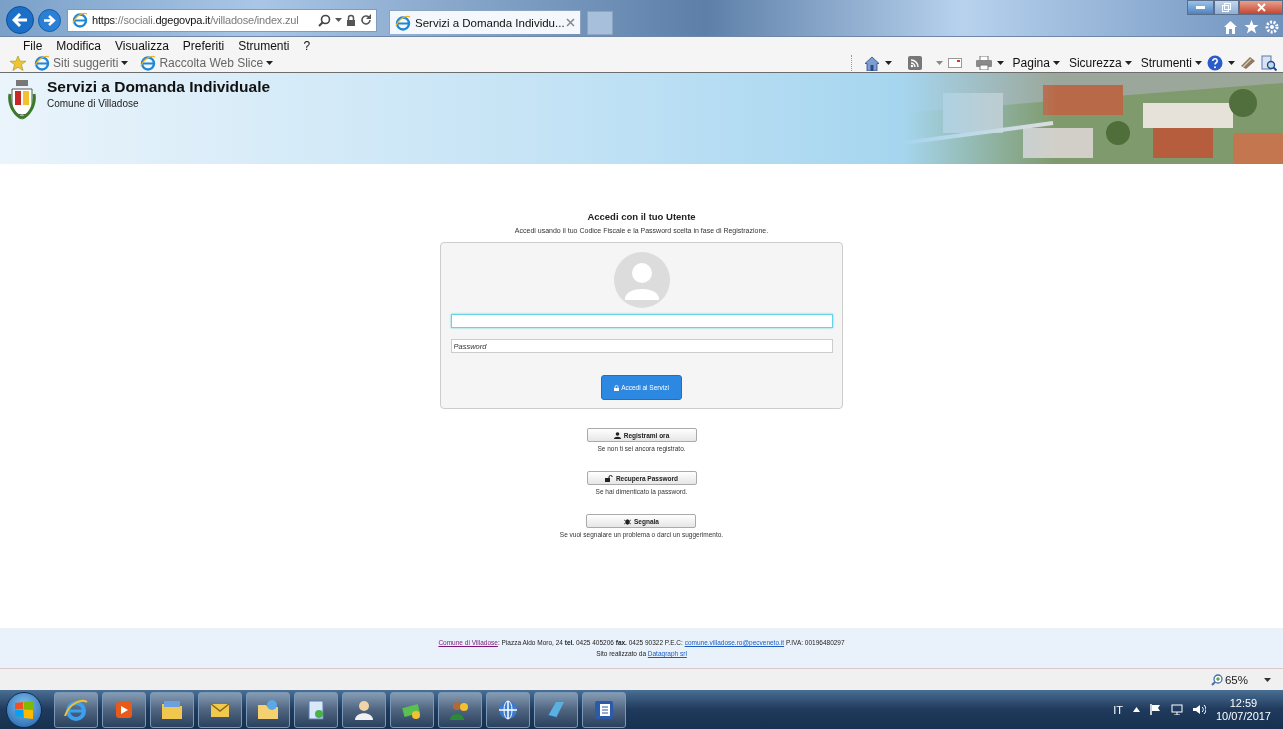  Describe the element at coordinates (142, 45) in the screenshot. I see `menu-item: Visualizza` at that location.